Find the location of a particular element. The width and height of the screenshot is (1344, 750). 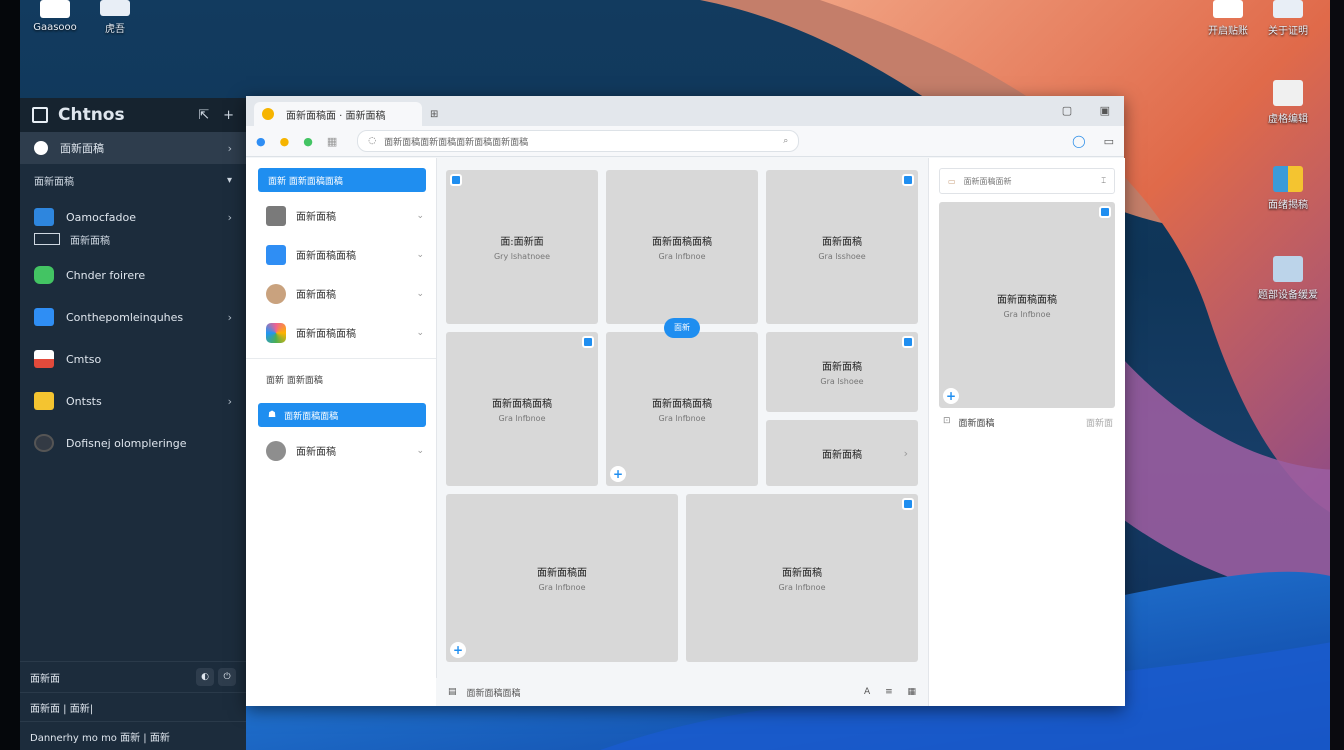

forward-icon: ● is located at coordinates (285, 141).